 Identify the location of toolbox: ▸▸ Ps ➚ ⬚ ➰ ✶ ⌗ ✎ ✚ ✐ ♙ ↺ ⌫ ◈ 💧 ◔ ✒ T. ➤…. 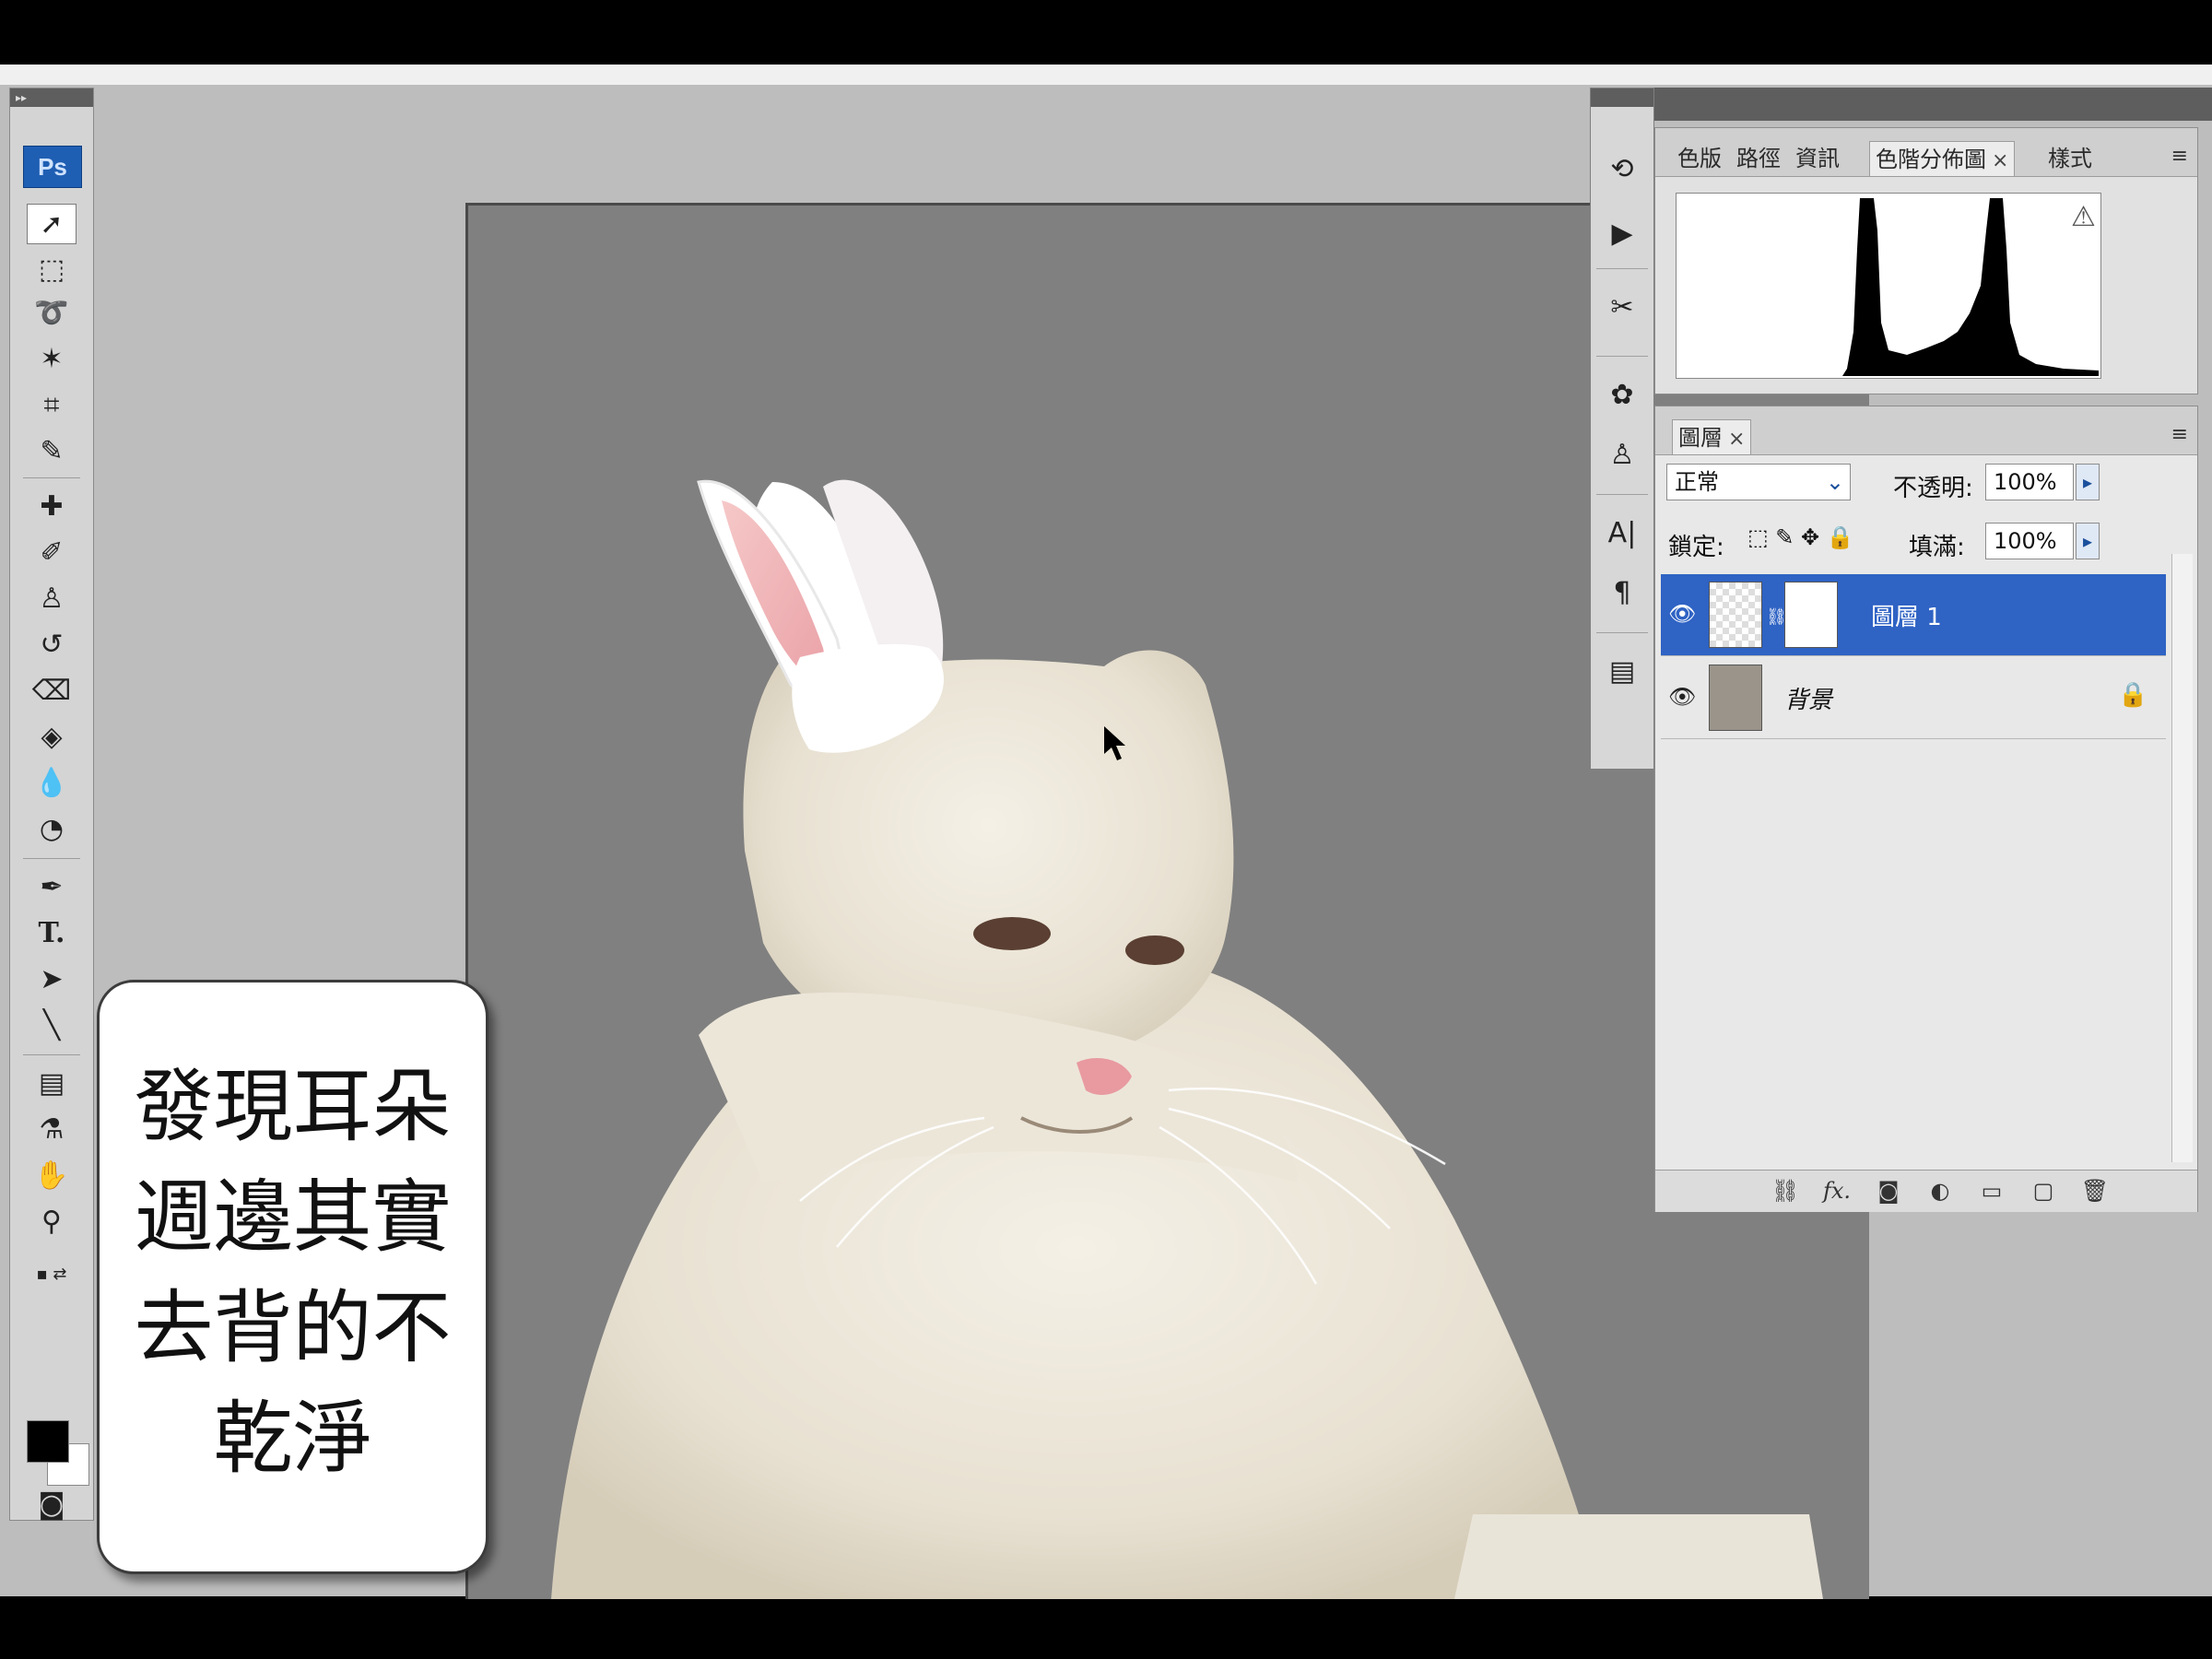
(51, 804).